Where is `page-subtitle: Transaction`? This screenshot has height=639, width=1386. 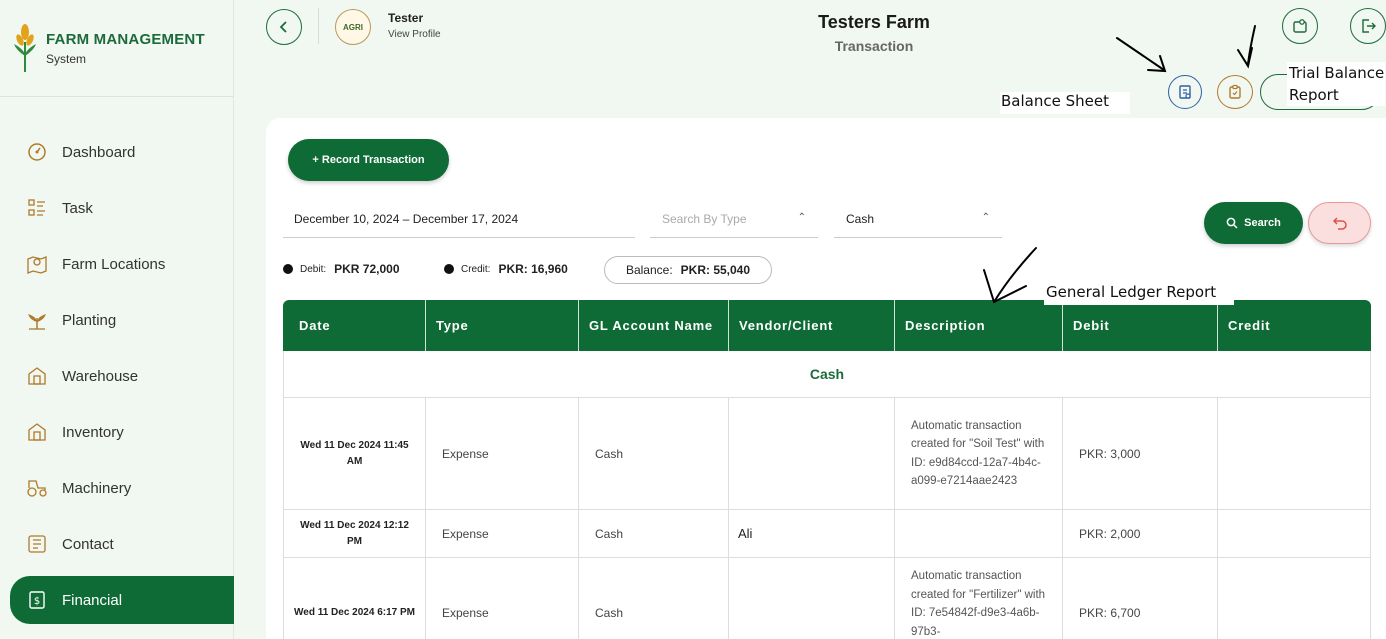 page-subtitle: Transaction is located at coordinates (874, 46).